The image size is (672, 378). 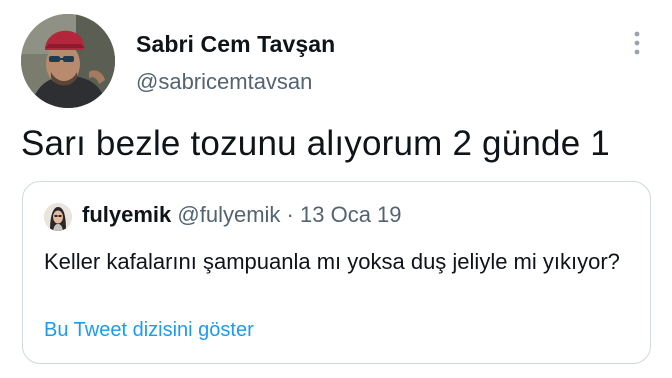 I want to click on quoted-author-avatar, so click(x=58, y=217).